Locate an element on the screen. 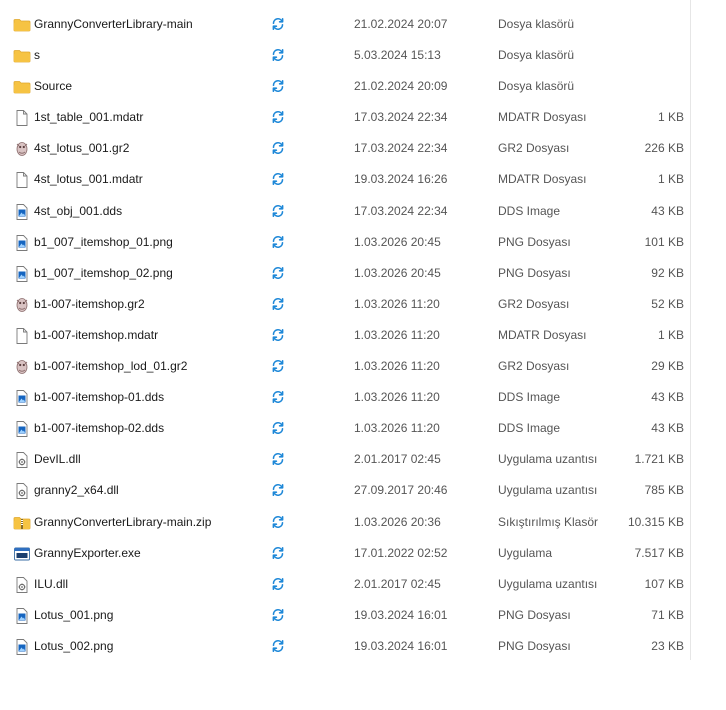  file-size: 1 KB is located at coordinates (670, 179).